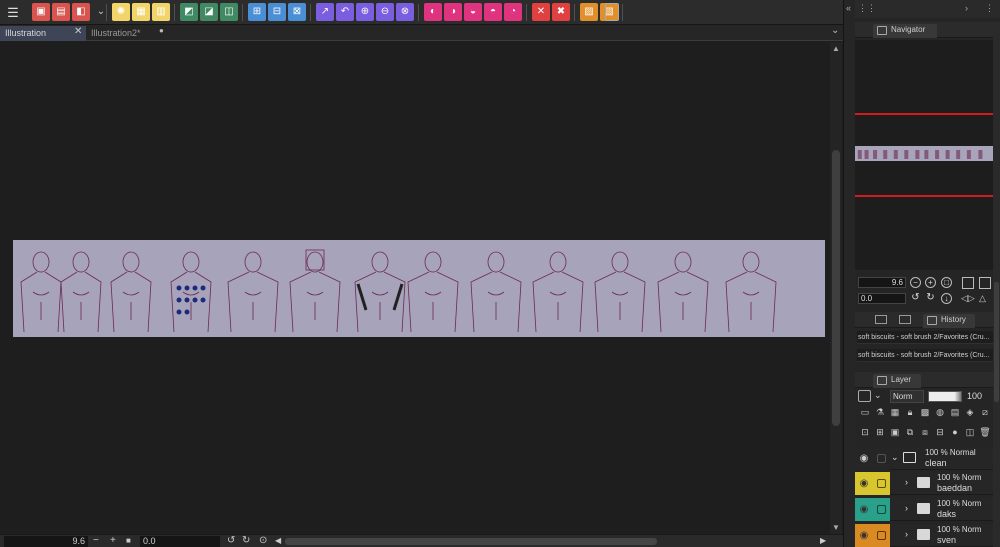 The width and height of the screenshot is (1000, 547). Describe the element at coordinates (970, 412) in the screenshot. I see `layer-tool-icon: ◈` at that location.